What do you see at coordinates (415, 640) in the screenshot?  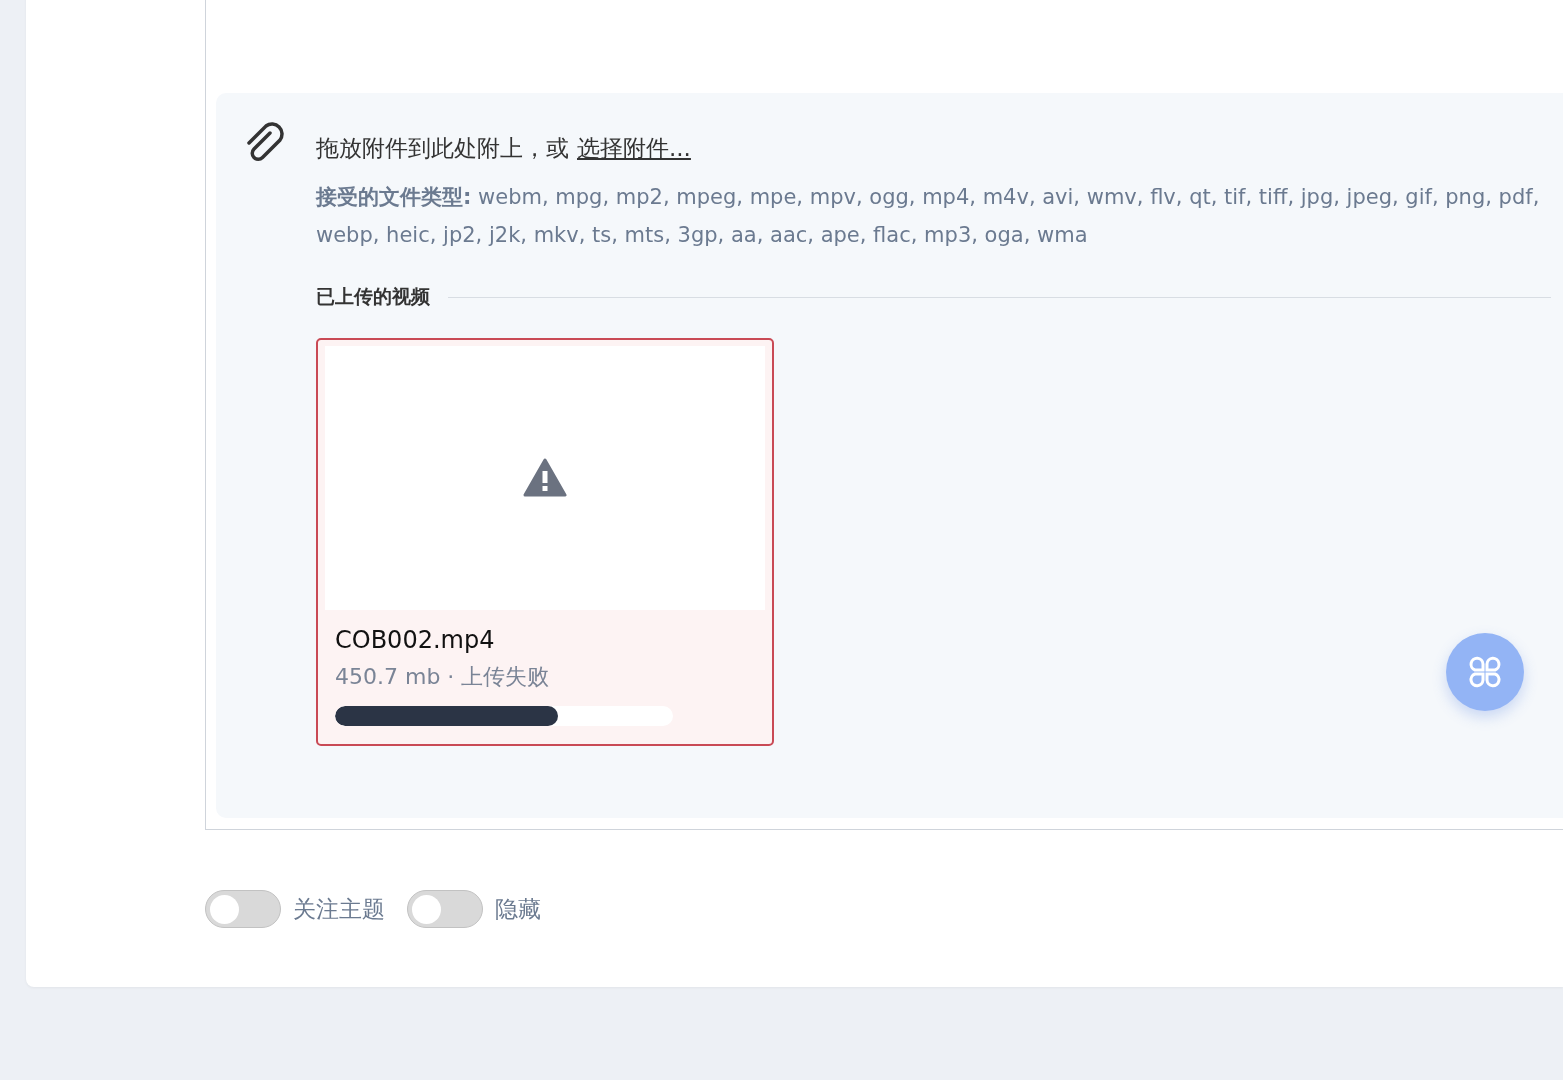 I see `file-name: COB002.mp4` at bounding box center [415, 640].